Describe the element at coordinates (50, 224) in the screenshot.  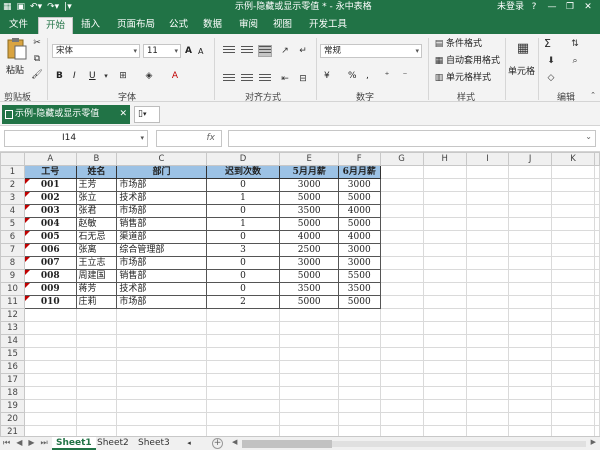
I see `cell-id: 004` at that location.